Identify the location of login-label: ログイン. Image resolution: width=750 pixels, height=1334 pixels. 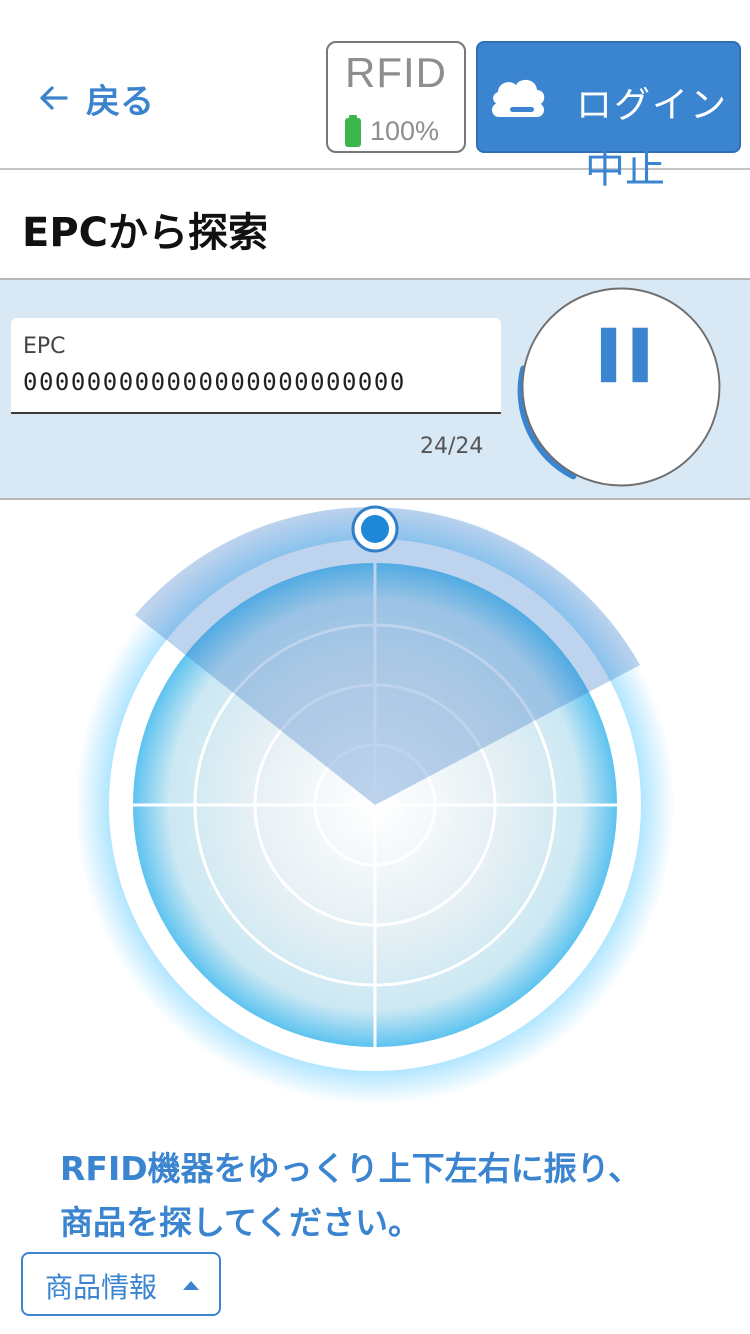
(652, 105).